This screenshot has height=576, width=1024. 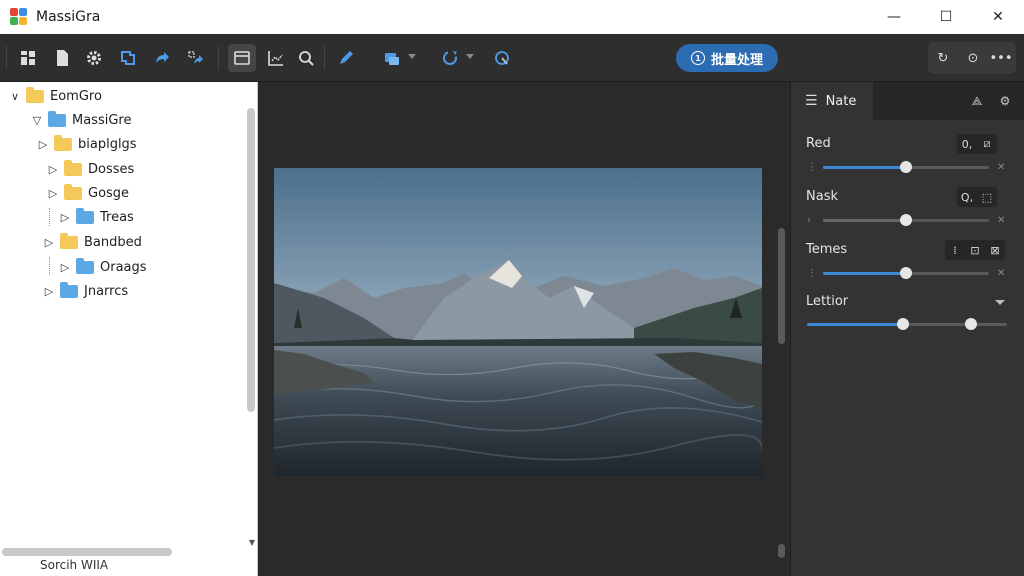 What do you see at coordinates (987, 144) in the screenshot?
I see `section-option-button: ⧄` at bounding box center [987, 144].